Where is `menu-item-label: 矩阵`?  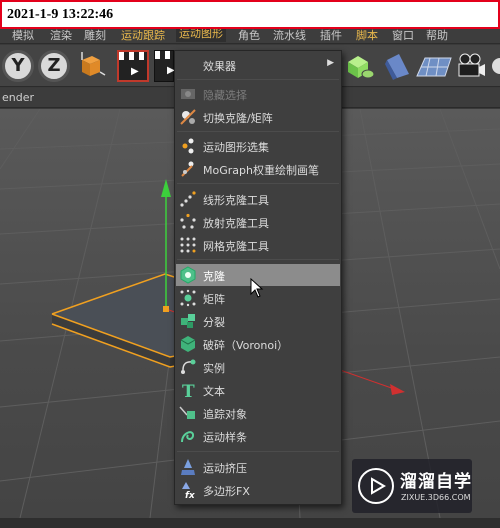
menu-item-label: 矩阵 is located at coordinates (214, 299).